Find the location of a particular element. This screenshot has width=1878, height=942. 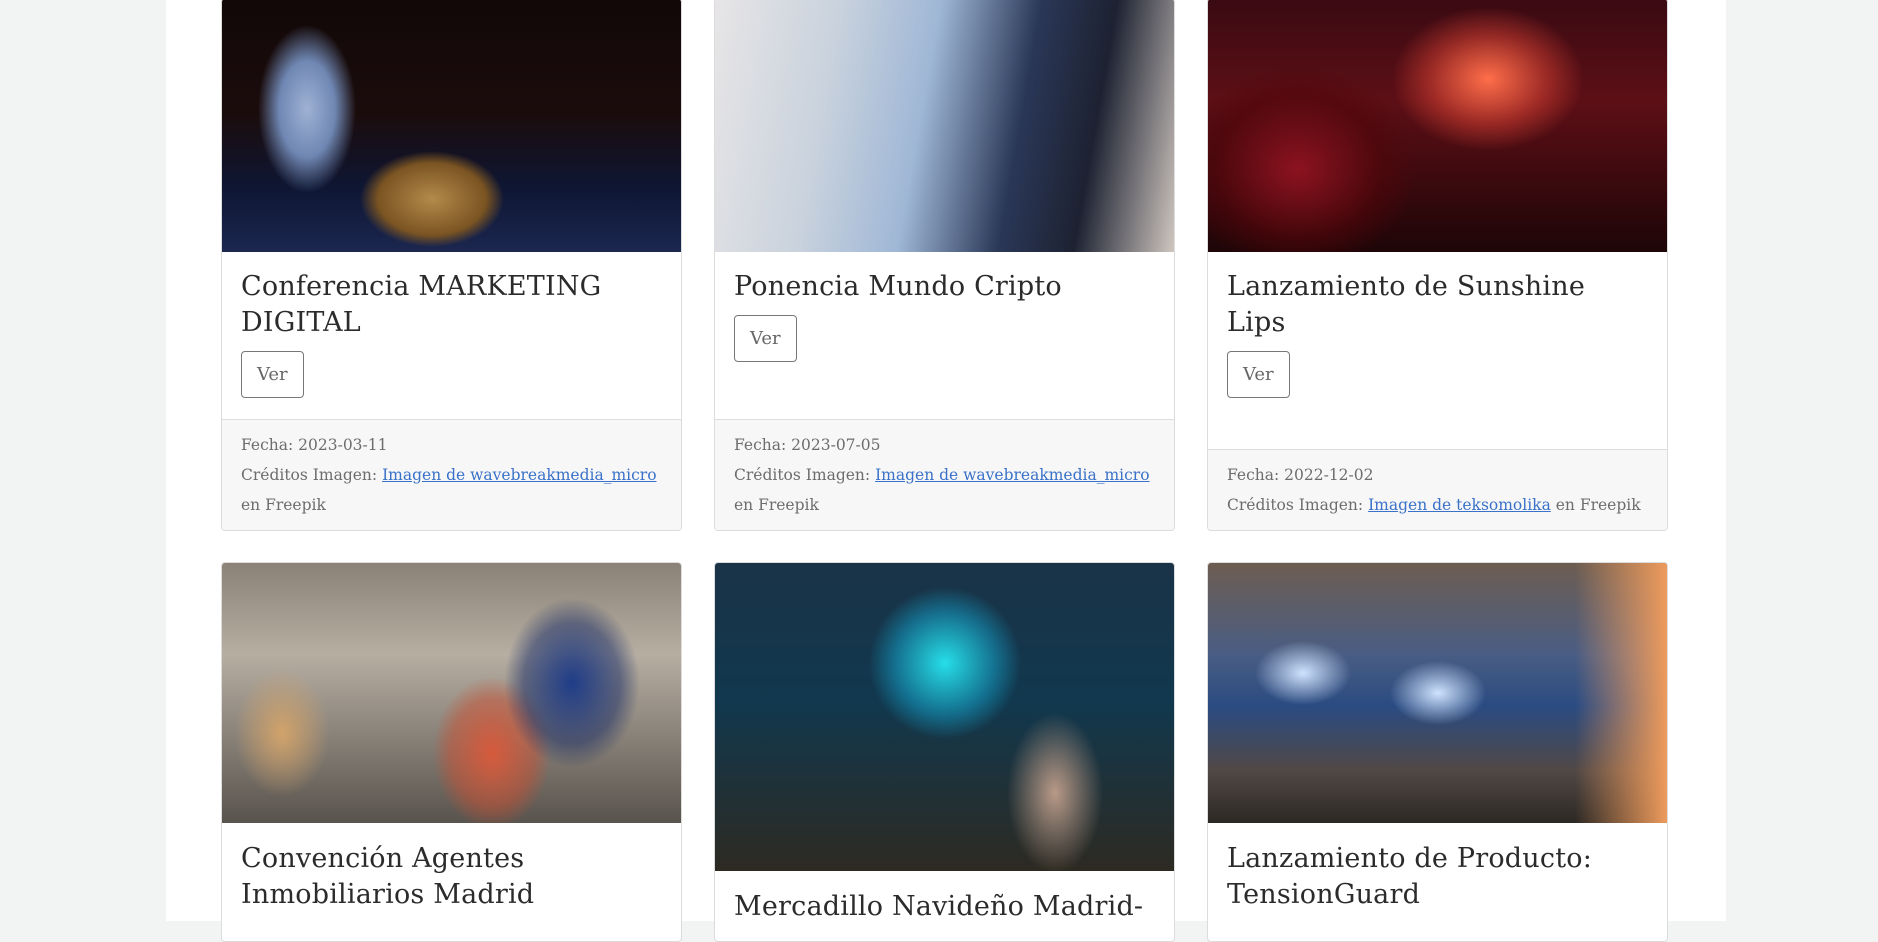

event-date: Fecha: 2023-07-05 is located at coordinates (807, 445).